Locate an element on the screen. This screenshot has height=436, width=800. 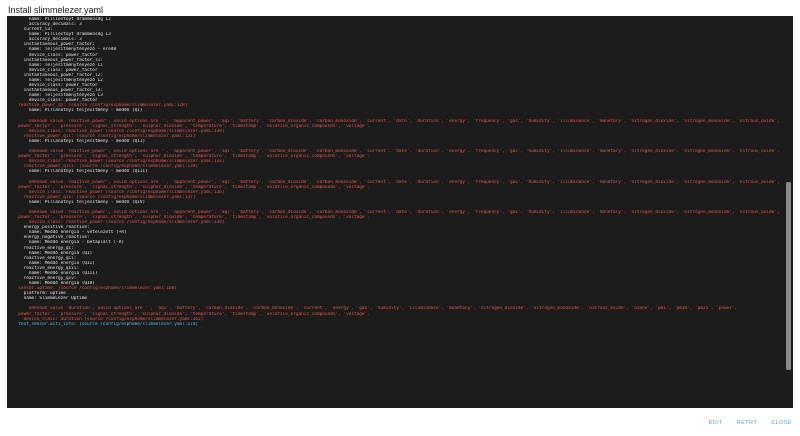
dialog-actions: EDIT RETRY CLOSE is located at coordinates (750, 423).